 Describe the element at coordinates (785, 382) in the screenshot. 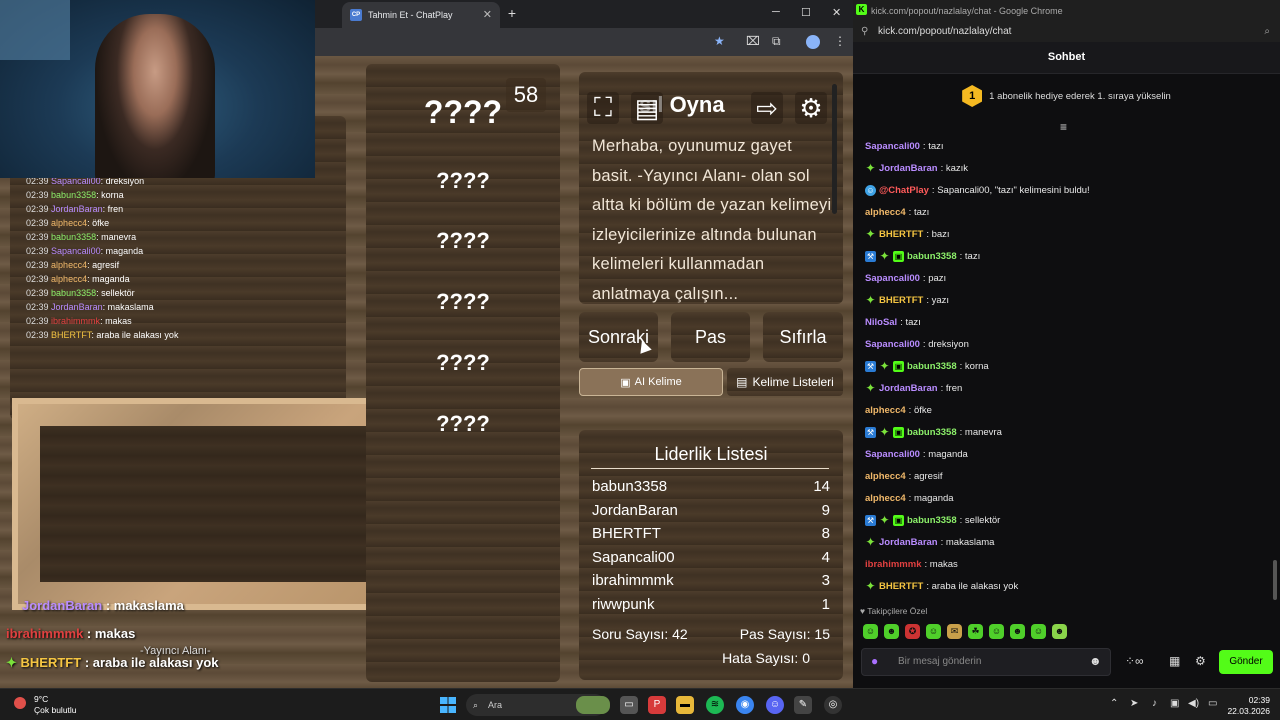

I see `word-lists-button: ▤ Kelime Listeleri` at that location.